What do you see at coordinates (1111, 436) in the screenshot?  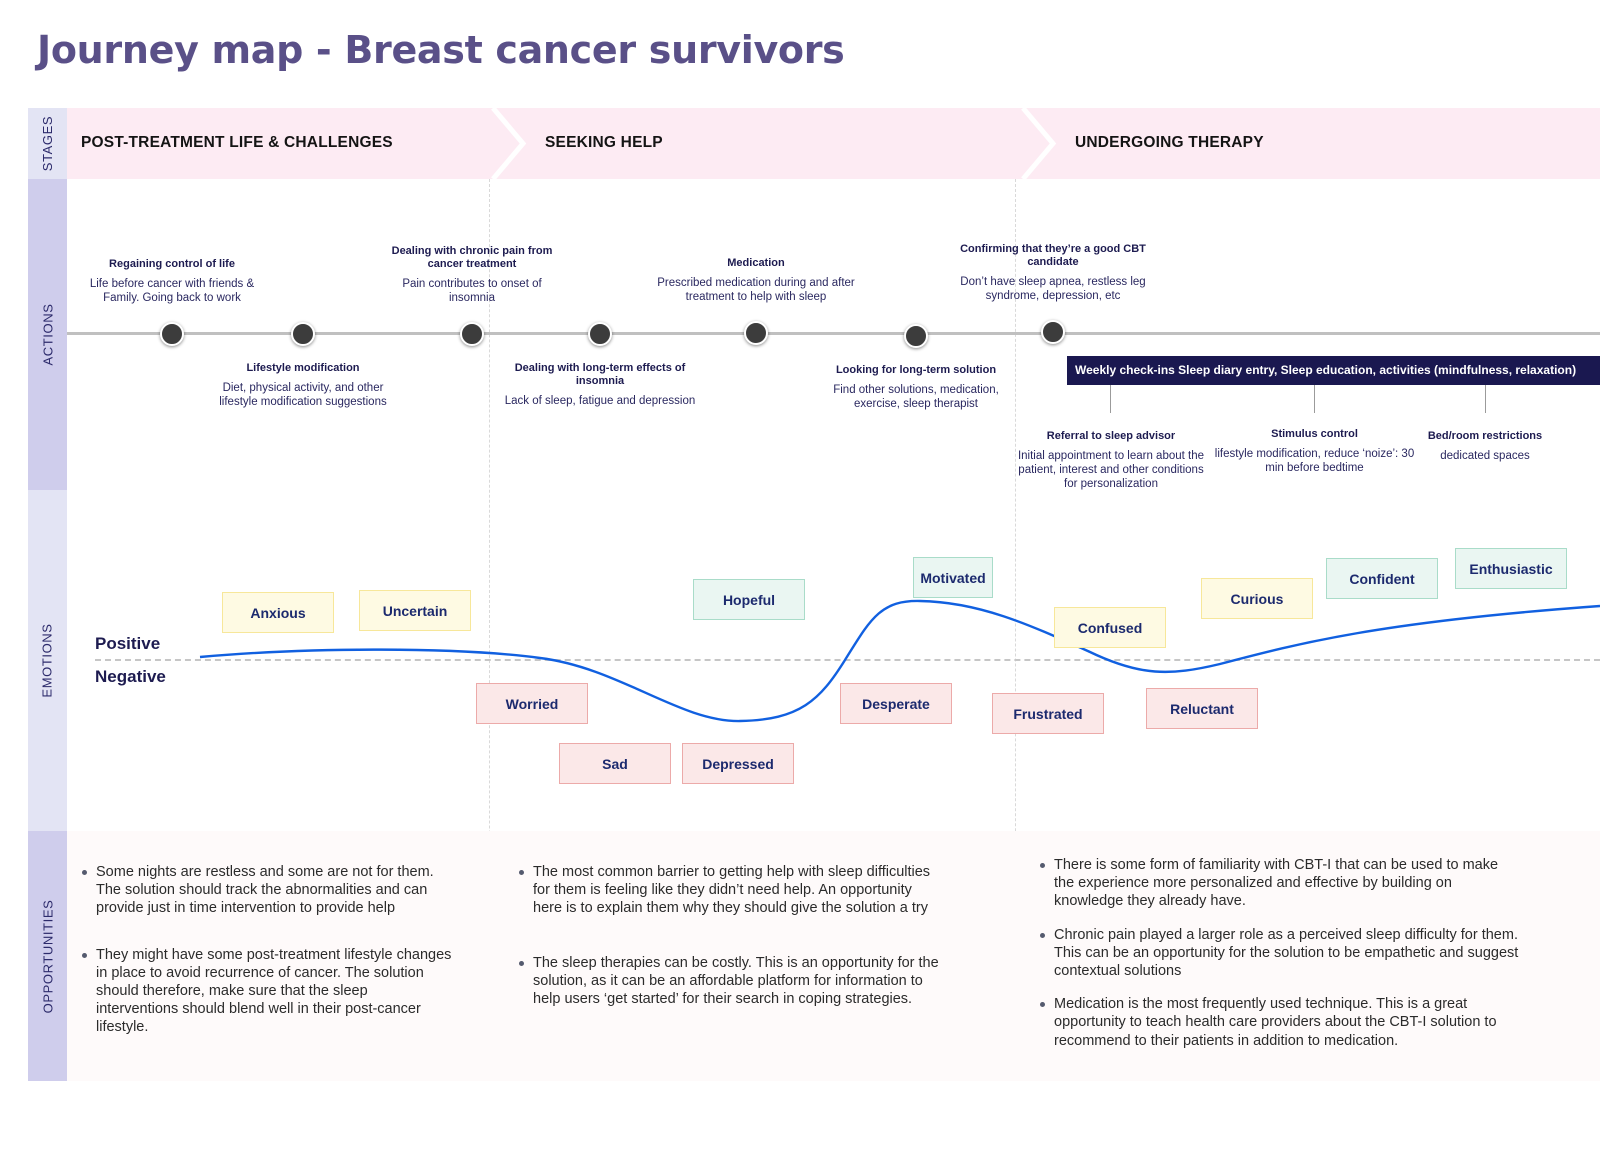 I see `action-title: Referral to sleep advisor` at bounding box center [1111, 436].